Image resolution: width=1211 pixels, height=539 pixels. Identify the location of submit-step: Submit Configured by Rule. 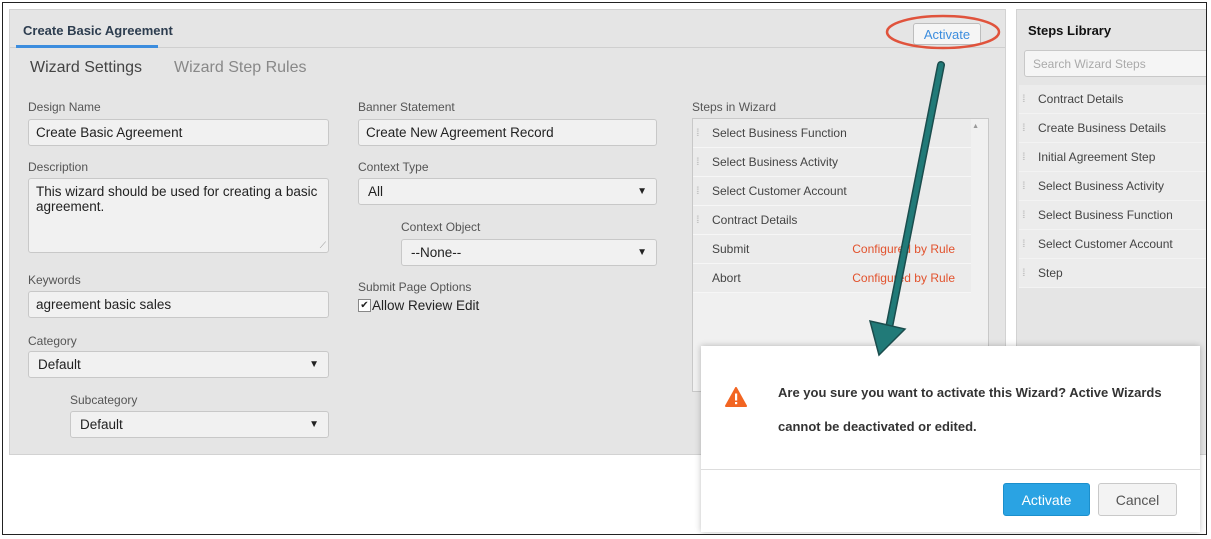
(832, 249).